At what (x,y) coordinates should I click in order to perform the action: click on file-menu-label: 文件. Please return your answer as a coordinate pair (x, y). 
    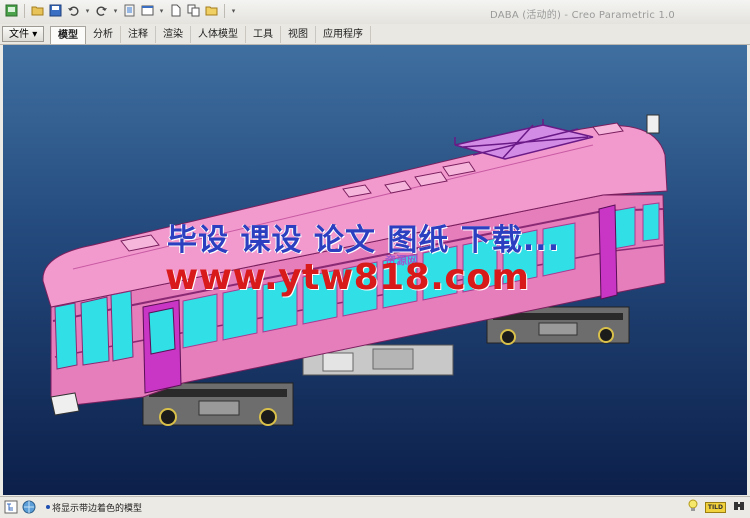
    Looking at the image, I should click on (19, 34).